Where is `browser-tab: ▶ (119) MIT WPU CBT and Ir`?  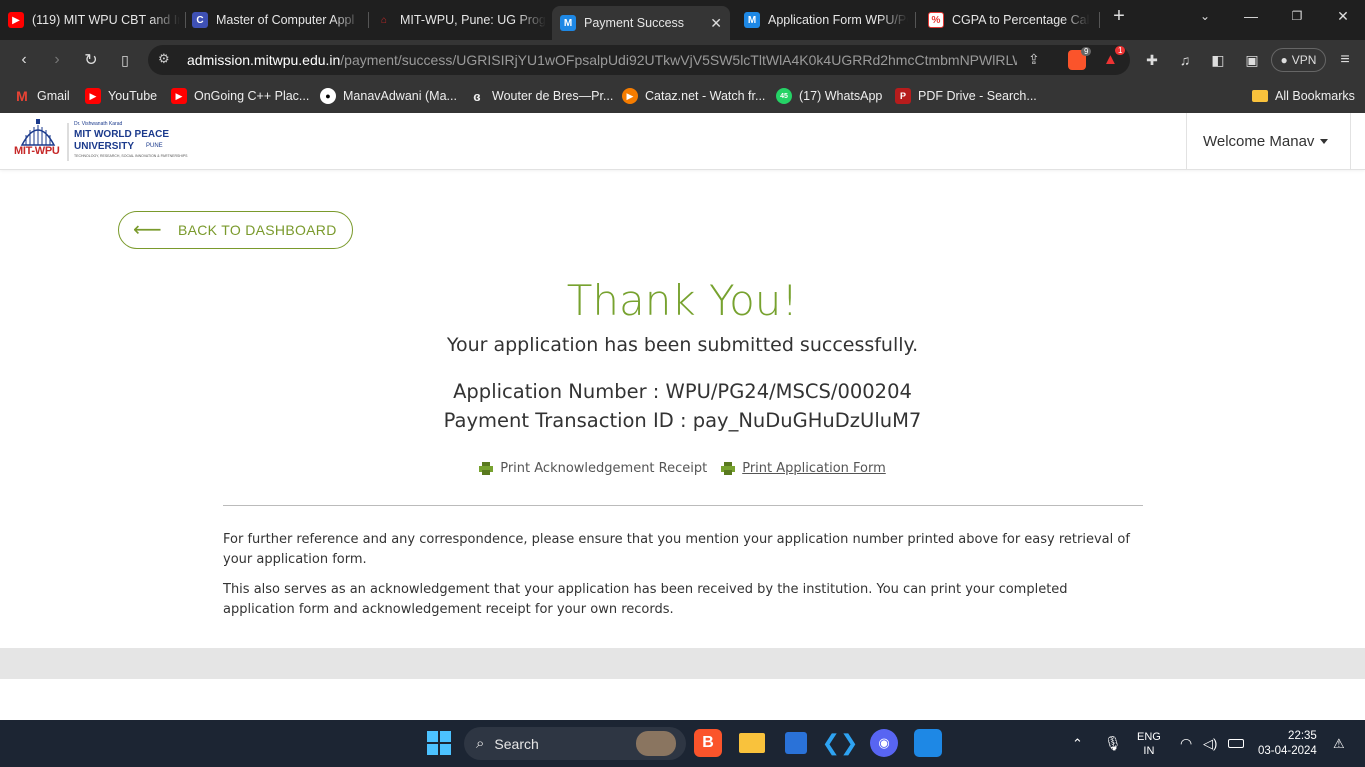
browser-tab: ▶ (119) MIT WPU CBT and Ir is located at coordinates (94, 20).